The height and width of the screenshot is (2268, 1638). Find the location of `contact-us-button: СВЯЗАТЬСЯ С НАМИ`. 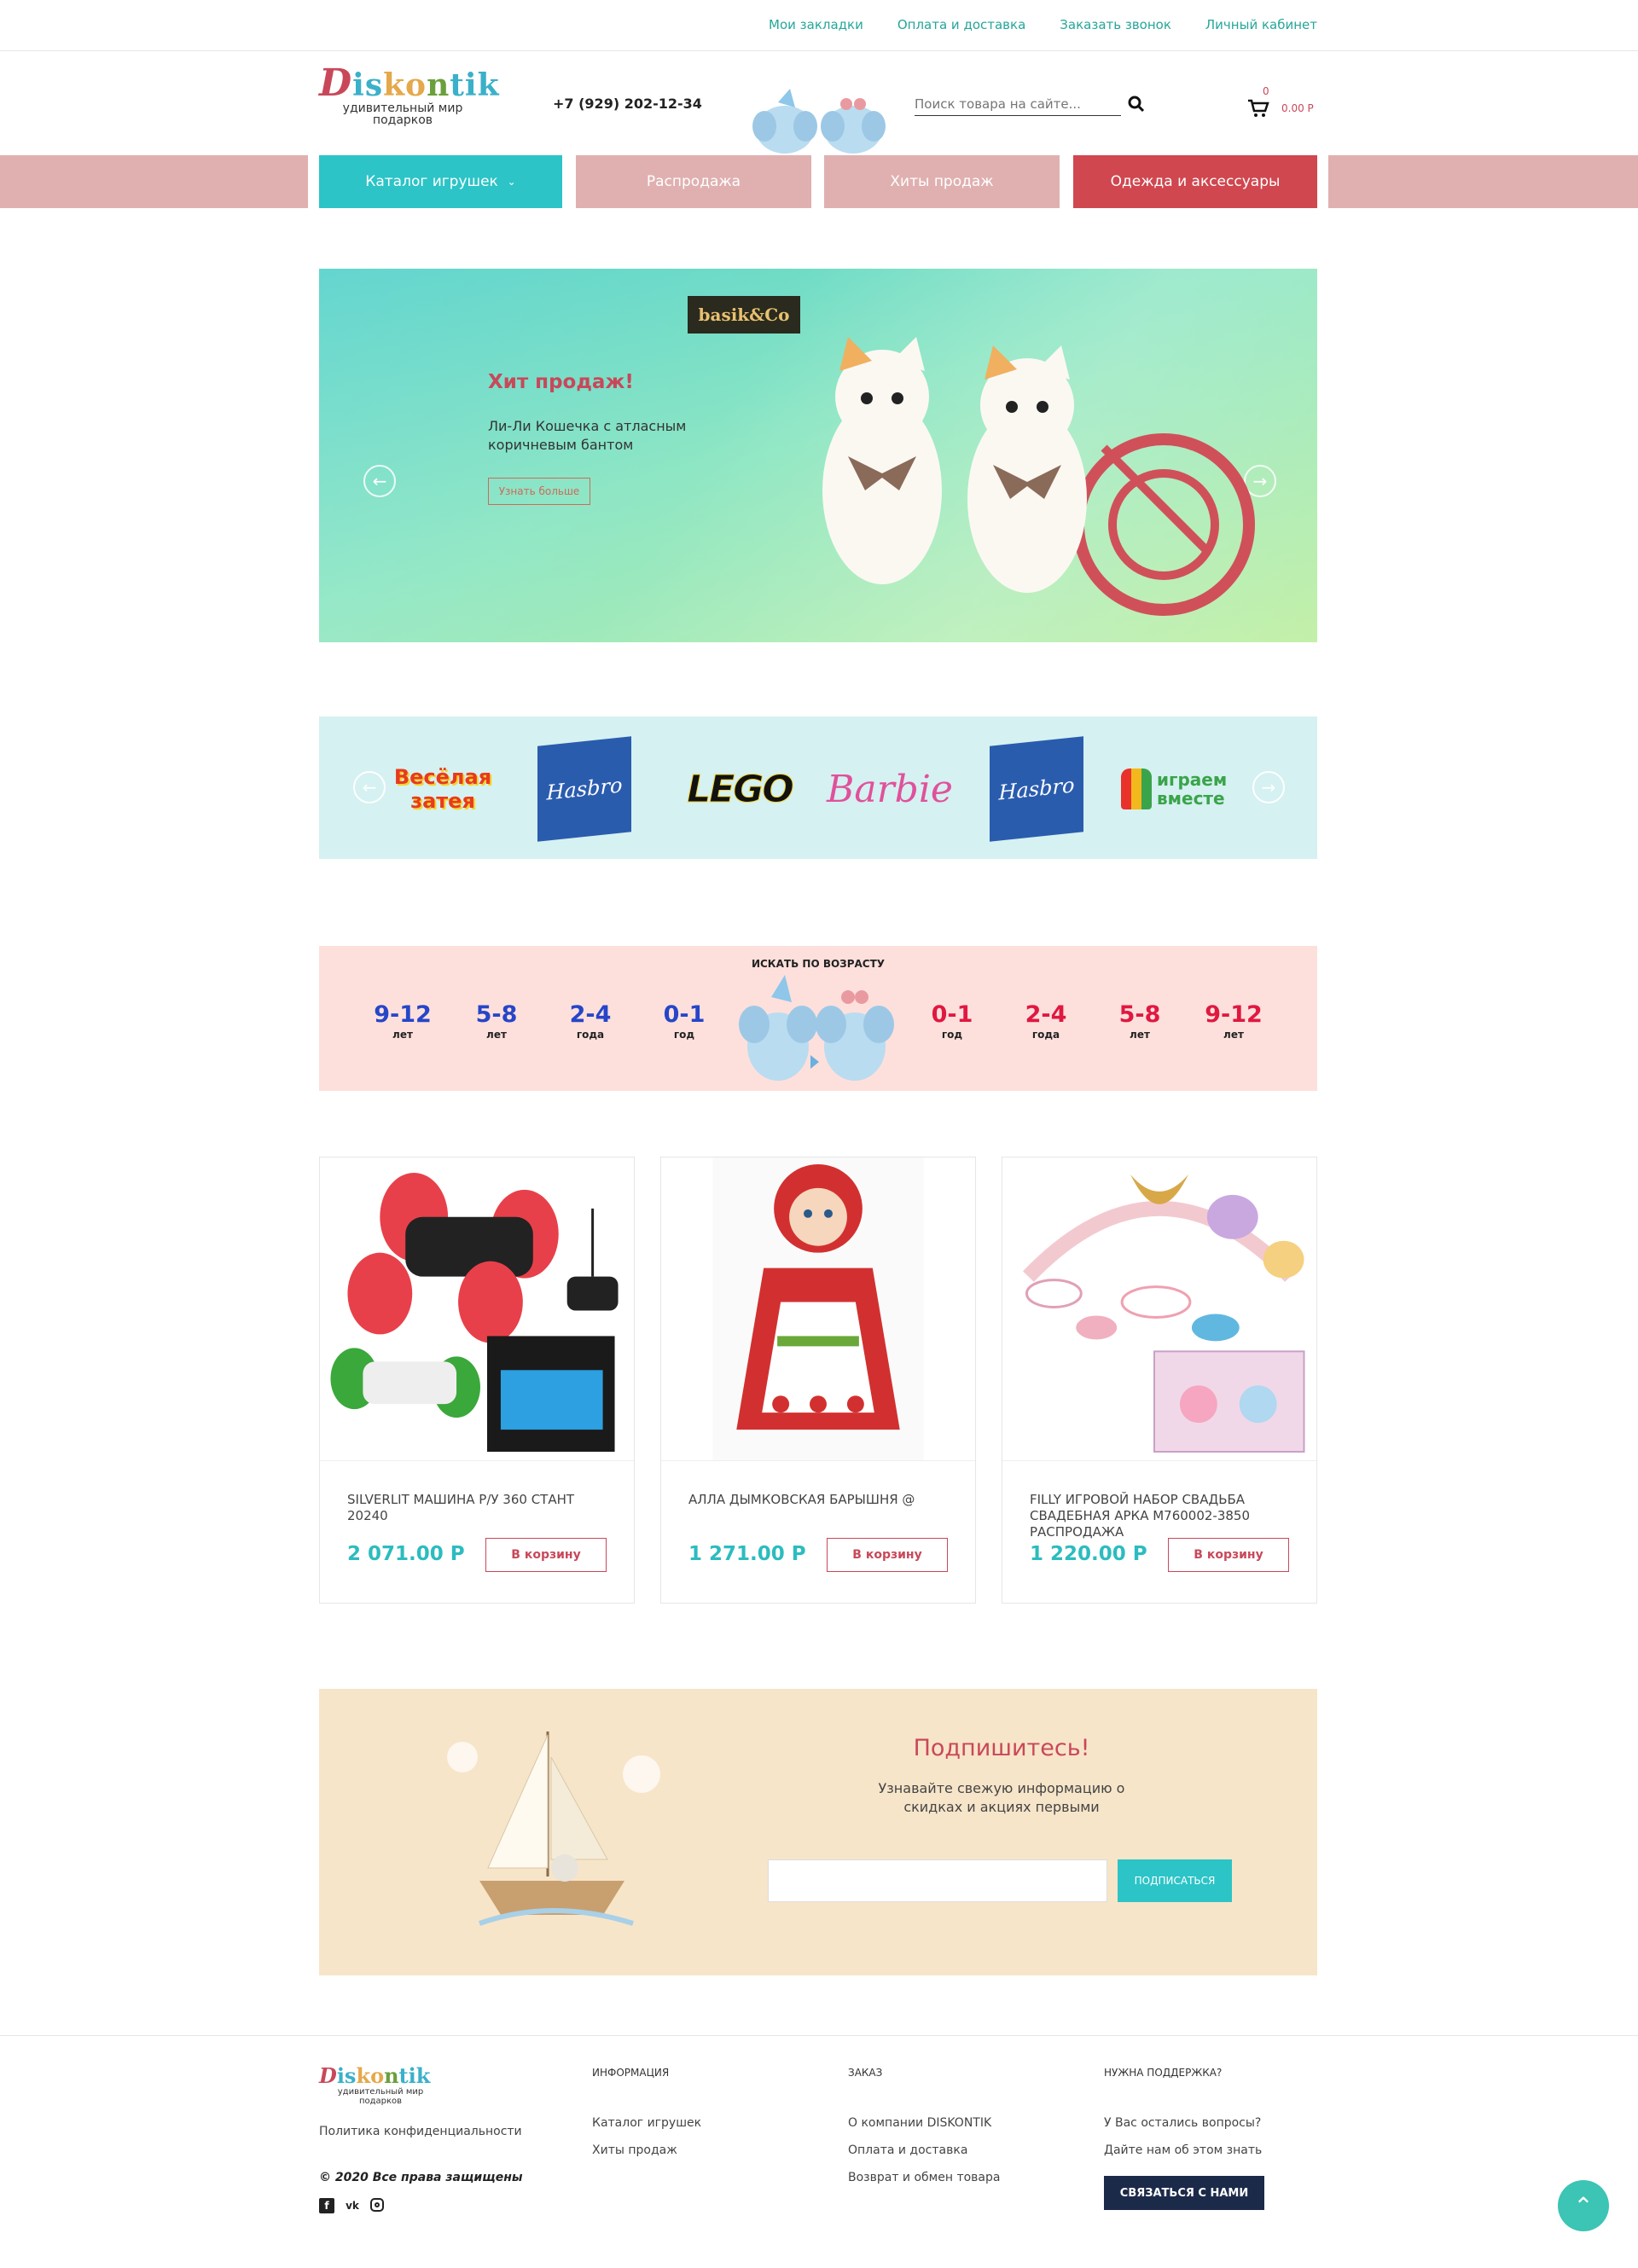

contact-us-button: СВЯЗАТЬСЯ С НАМИ is located at coordinates (1184, 2193).